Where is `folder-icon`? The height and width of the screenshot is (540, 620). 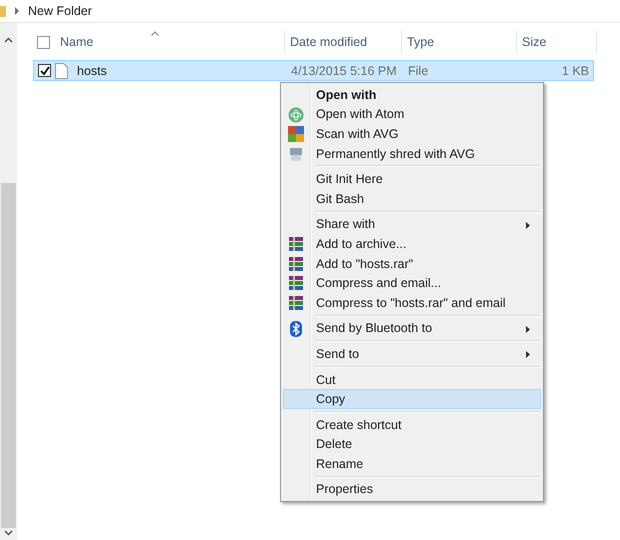
folder-icon is located at coordinates (3, 11).